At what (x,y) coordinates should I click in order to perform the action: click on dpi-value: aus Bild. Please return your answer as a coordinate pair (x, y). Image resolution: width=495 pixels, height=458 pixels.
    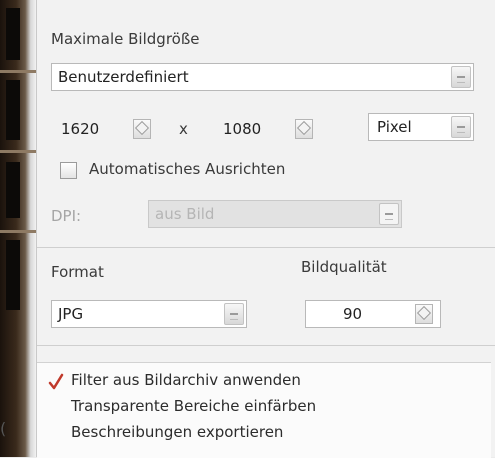
    Looking at the image, I should click on (185, 214).